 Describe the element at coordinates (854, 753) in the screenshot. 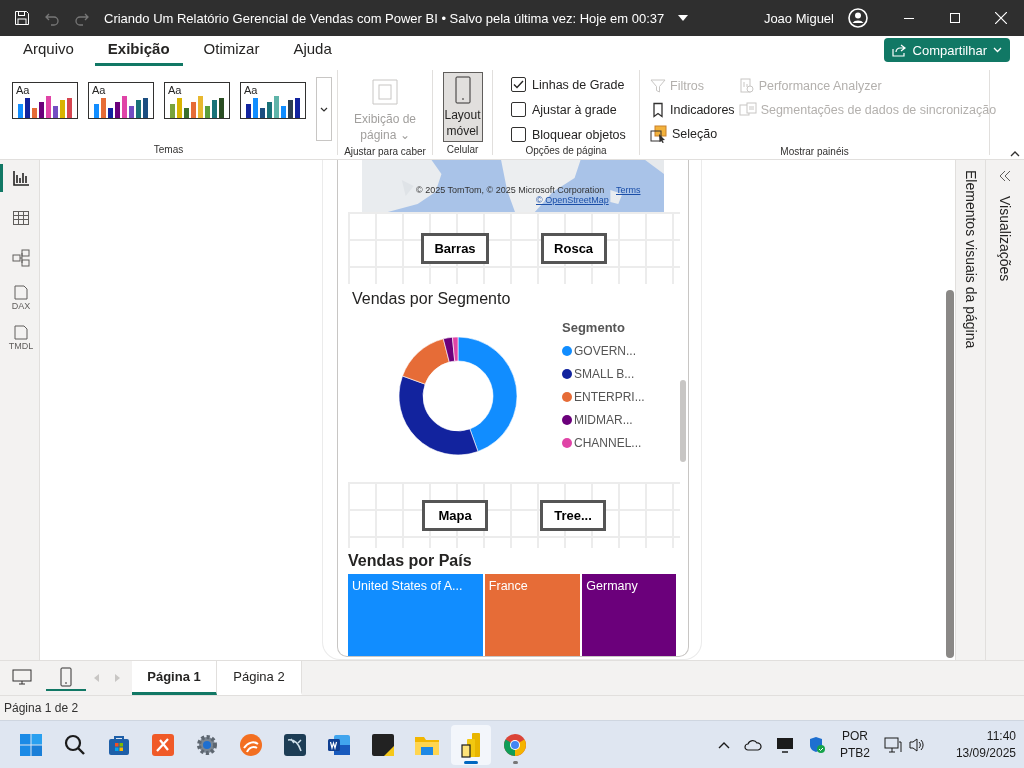

I see `keyboard-layout: PTB2` at that location.